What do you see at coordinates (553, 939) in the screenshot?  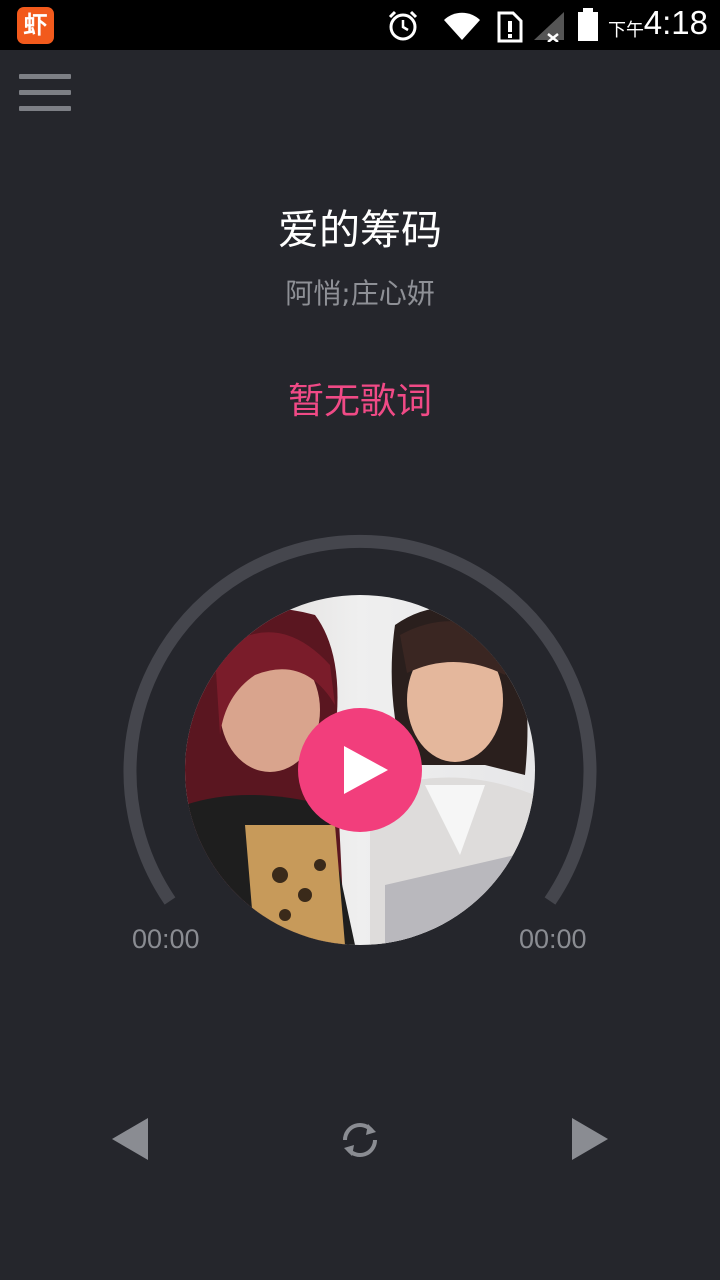 I see `total-time: 00:00` at bounding box center [553, 939].